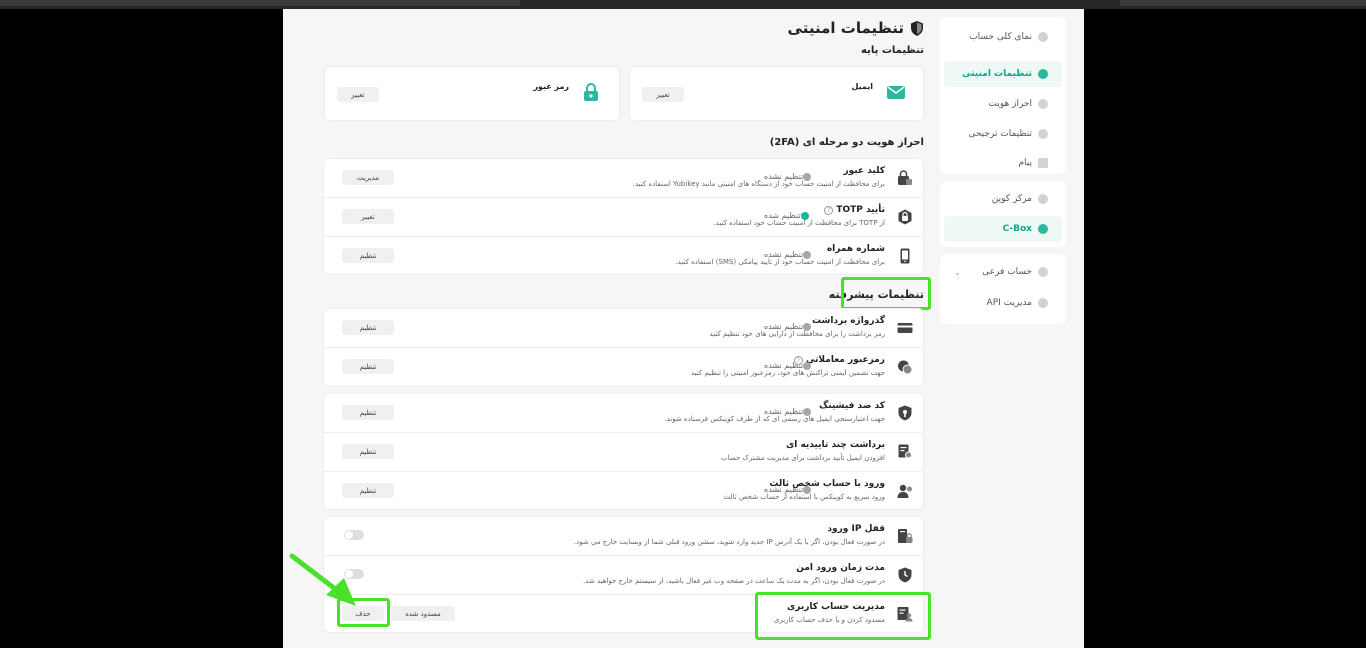  I want to click on arrow-pointer-icon, so click(322, 579).